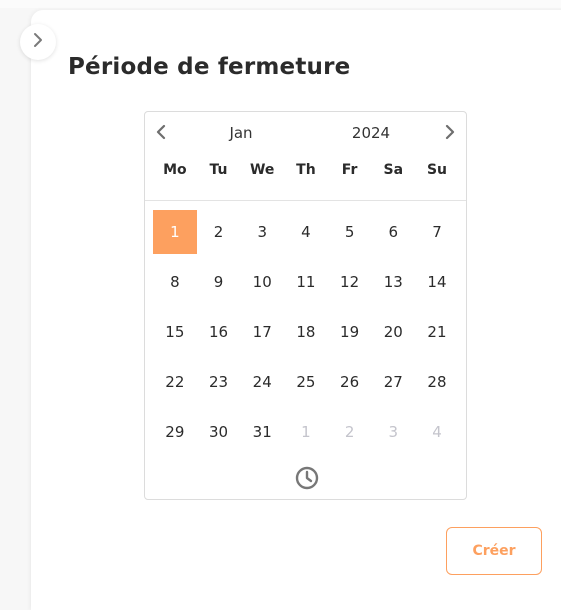  I want to click on chevron-left-icon, so click(161, 134).